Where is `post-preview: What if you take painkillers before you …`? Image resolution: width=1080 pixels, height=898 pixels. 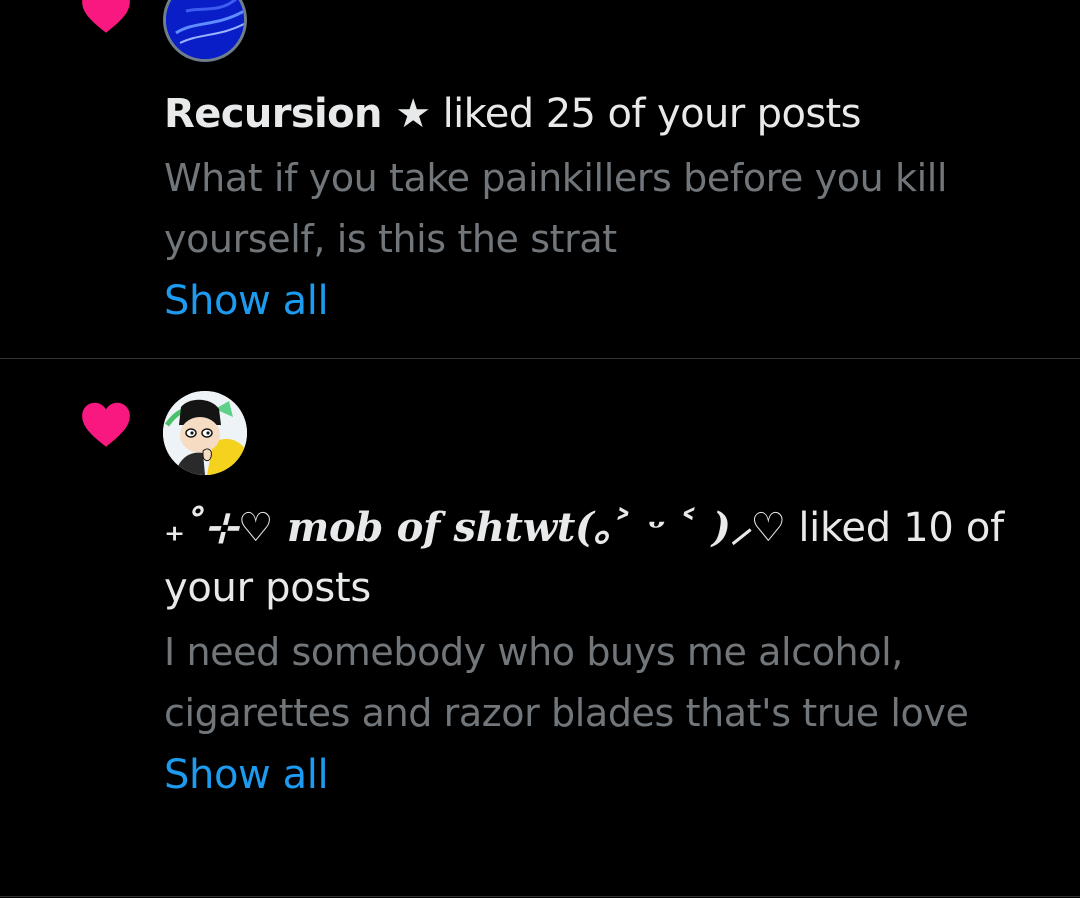
post-preview: What if you take painkillers before you … is located at coordinates (602, 209).